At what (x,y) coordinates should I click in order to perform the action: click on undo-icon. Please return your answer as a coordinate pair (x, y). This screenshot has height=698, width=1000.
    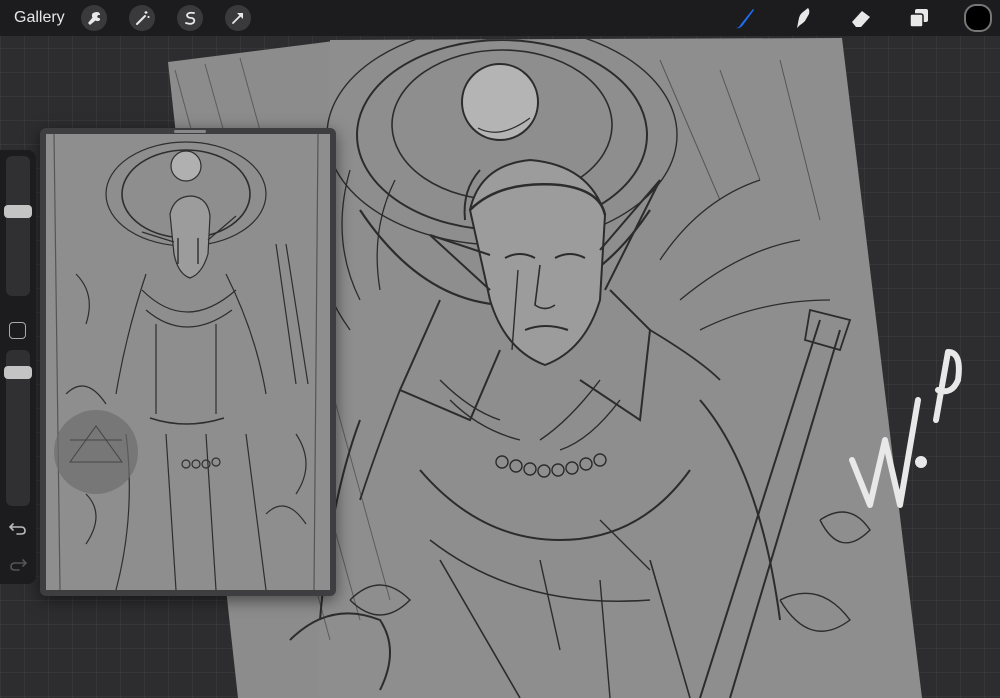
    Looking at the image, I should click on (18, 528).